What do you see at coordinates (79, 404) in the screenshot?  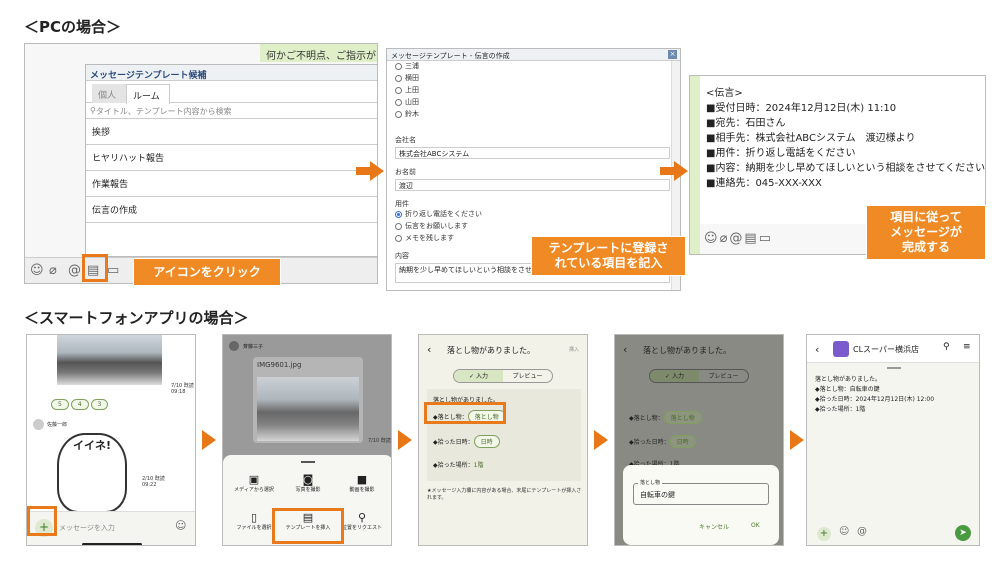 I see `reaction-badge: 4` at bounding box center [79, 404].